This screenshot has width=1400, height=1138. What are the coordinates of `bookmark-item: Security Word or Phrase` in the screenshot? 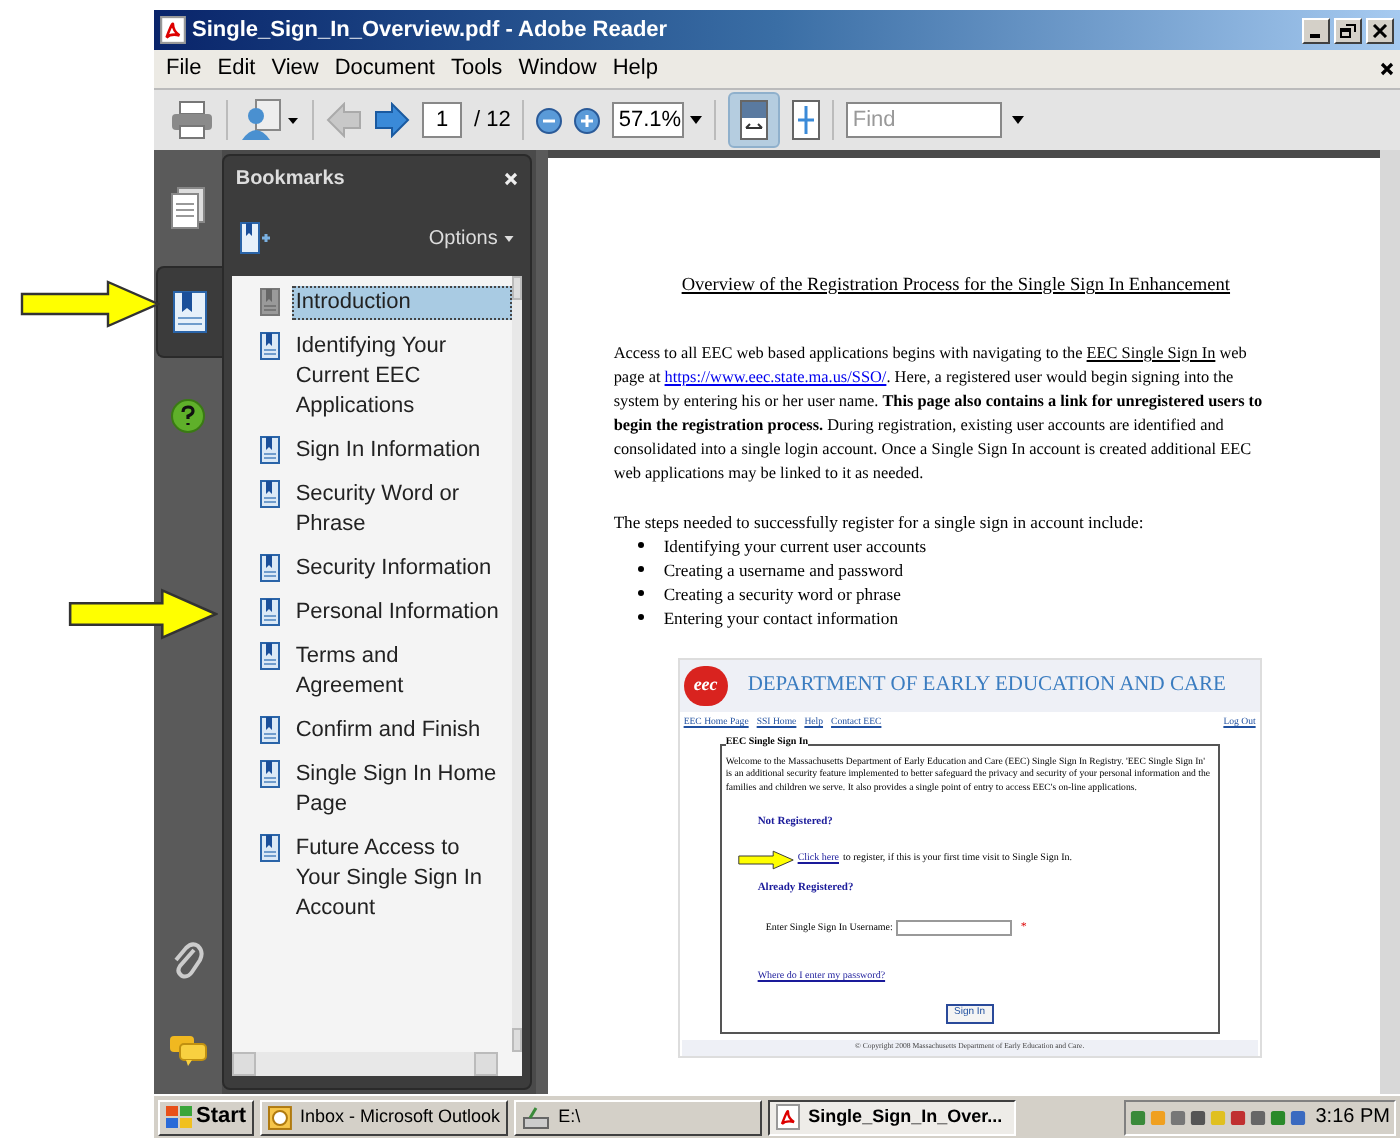 It's located at (401, 510).